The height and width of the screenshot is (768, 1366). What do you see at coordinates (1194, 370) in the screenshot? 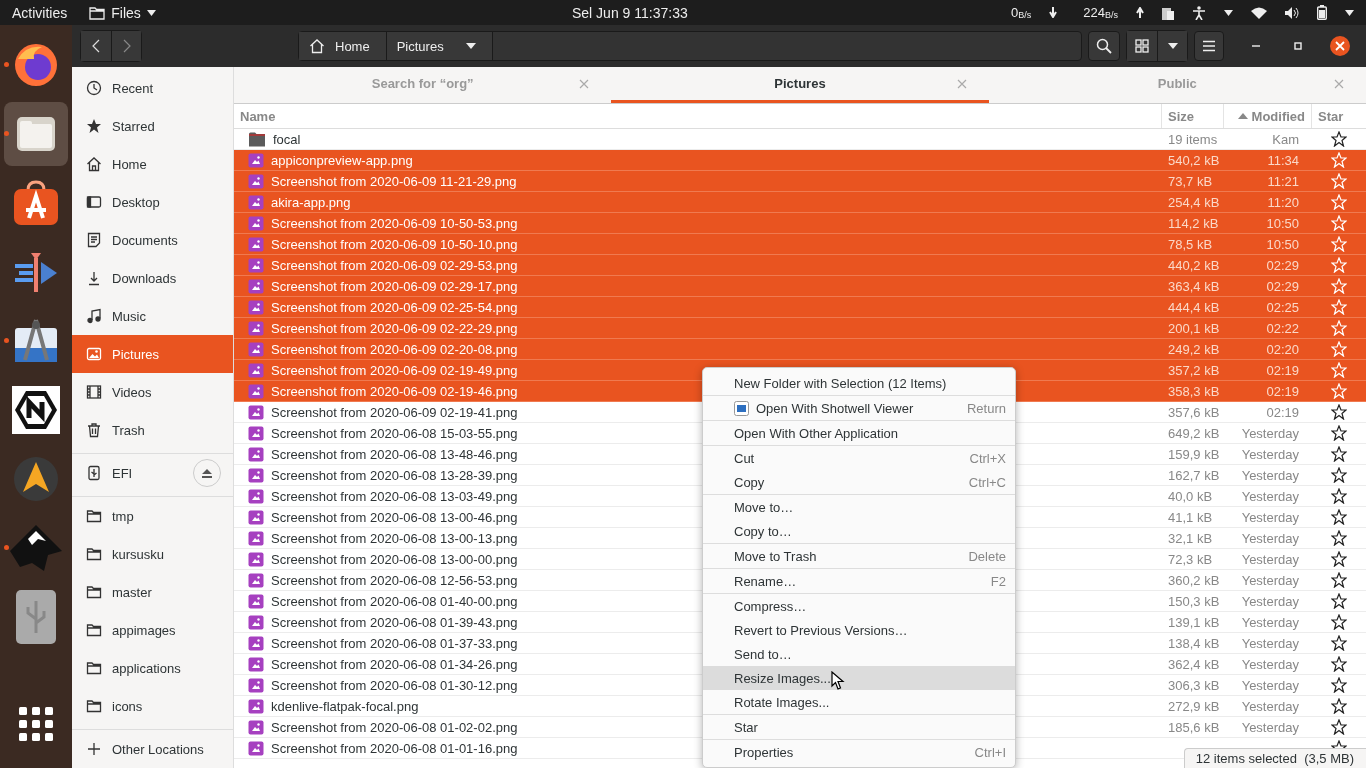
I see `file-size: 357,2 kB` at bounding box center [1194, 370].